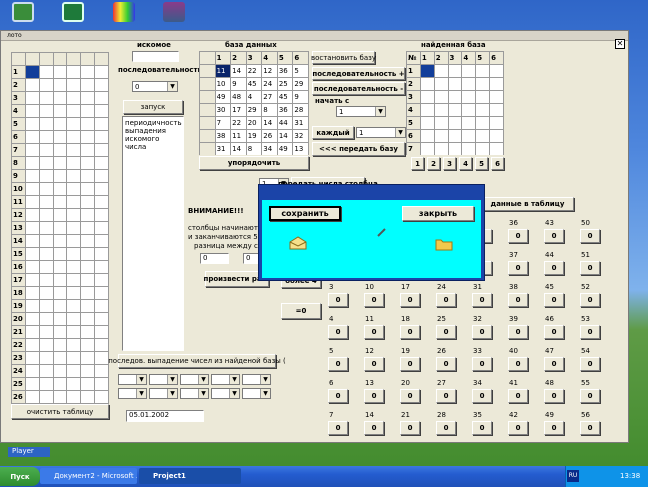 This screenshot has height=487, width=648. Describe the element at coordinates (223, 58) in the screenshot. I see `column-header: 1` at that location.